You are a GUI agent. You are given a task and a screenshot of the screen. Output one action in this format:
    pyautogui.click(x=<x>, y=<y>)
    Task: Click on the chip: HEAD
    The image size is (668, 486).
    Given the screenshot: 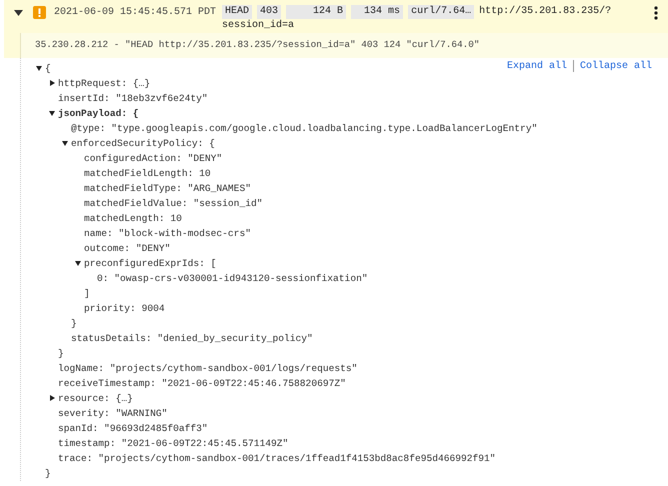 What is the action you would take?
    pyautogui.click(x=237, y=12)
    